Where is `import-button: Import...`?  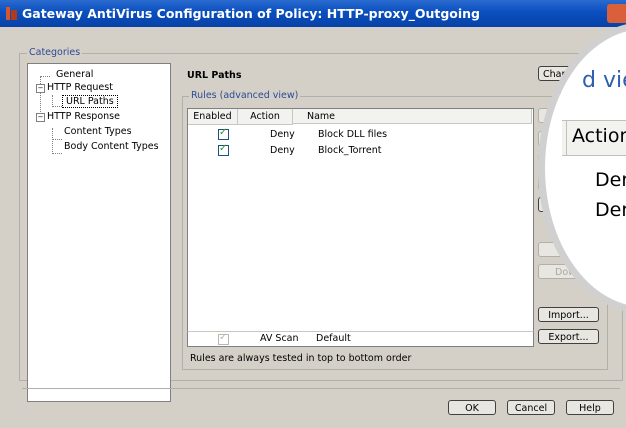 import-button: Import... is located at coordinates (568, 314).